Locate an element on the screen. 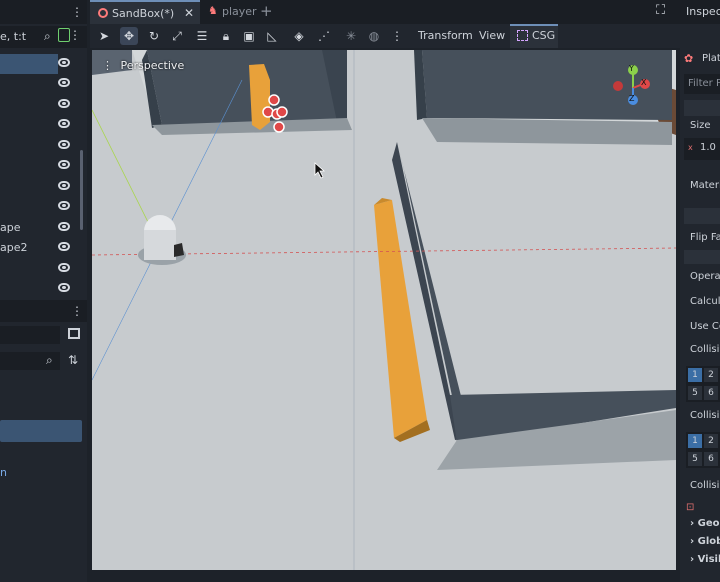  tab-sandbox: SandBox(*) ✕ is located at coordinates (145, 12).